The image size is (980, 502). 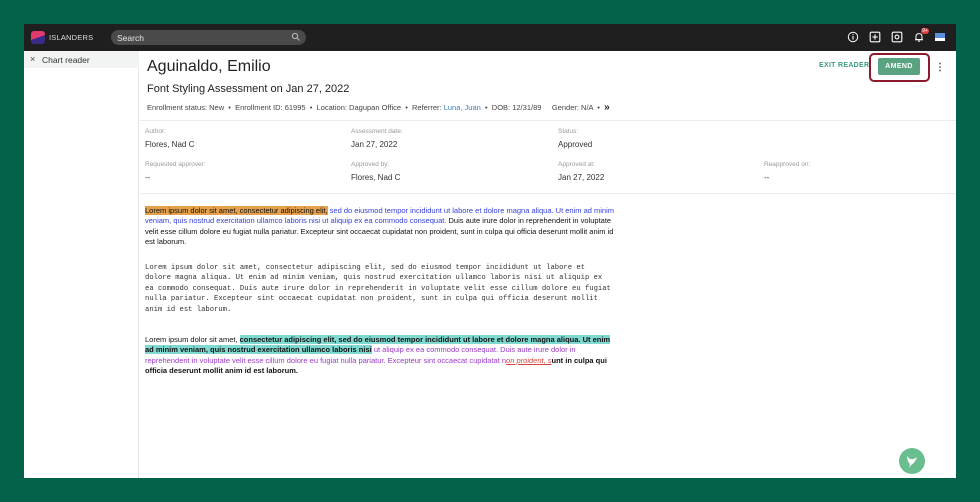 What do you see at coordinates (81, 264) in the screenshot?
I see `sidebar: × Chart reader` at bounding box center [81, 264].